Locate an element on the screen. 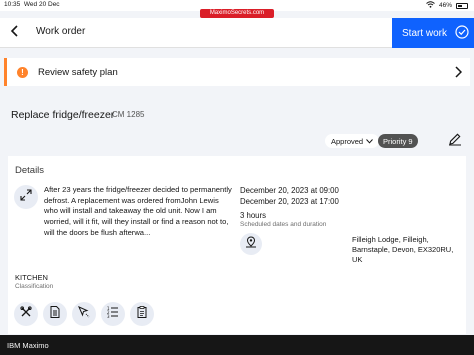  clipboard-icon is located at coordinates (142, 314).